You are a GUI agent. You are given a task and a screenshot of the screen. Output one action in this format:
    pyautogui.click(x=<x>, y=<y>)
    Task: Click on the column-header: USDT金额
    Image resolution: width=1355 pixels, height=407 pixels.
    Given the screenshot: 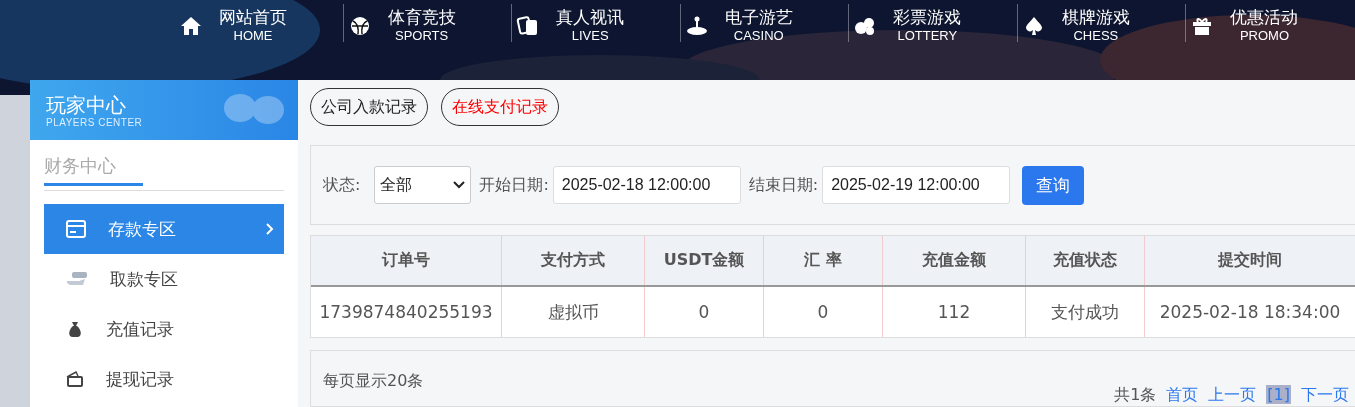 What is the action you would take?
    pyautogui.click(x=704, y=260)
    